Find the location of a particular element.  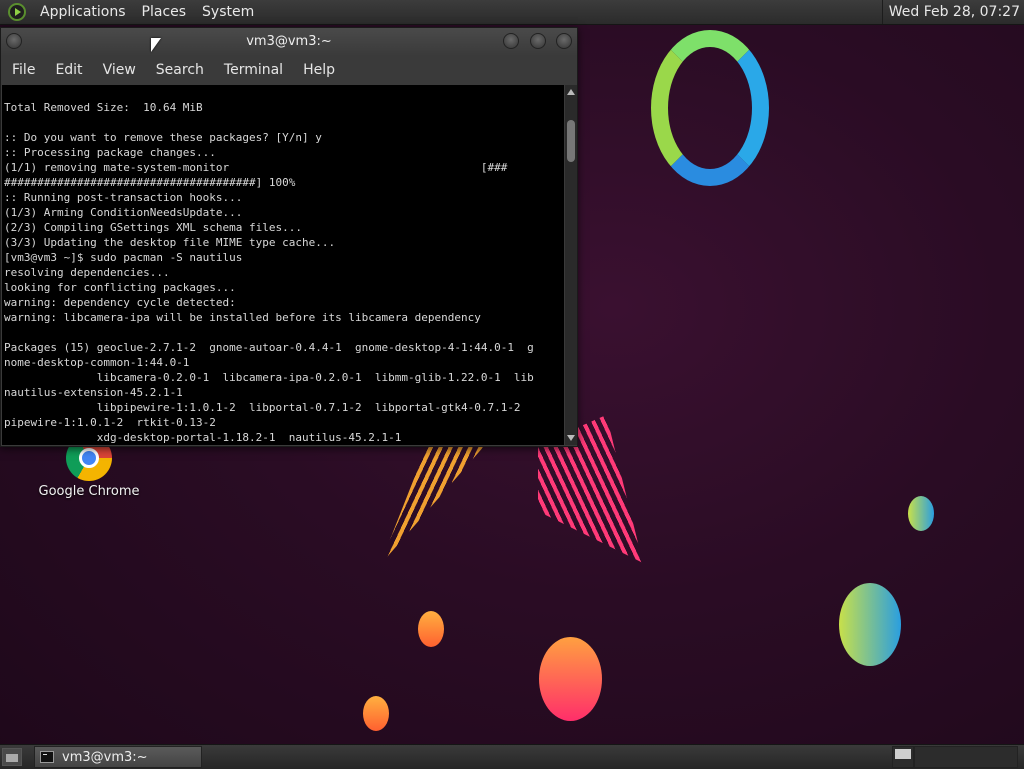

minimize-button is located at coordinates (511, 41).